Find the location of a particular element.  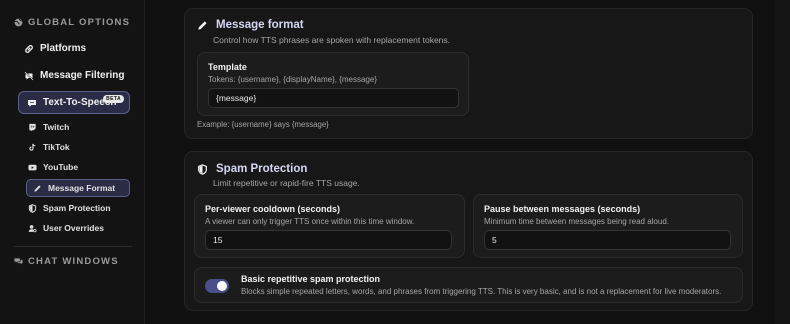

sidebar-subitem-tiktok: TikTok is located at coordinates (49, 147).